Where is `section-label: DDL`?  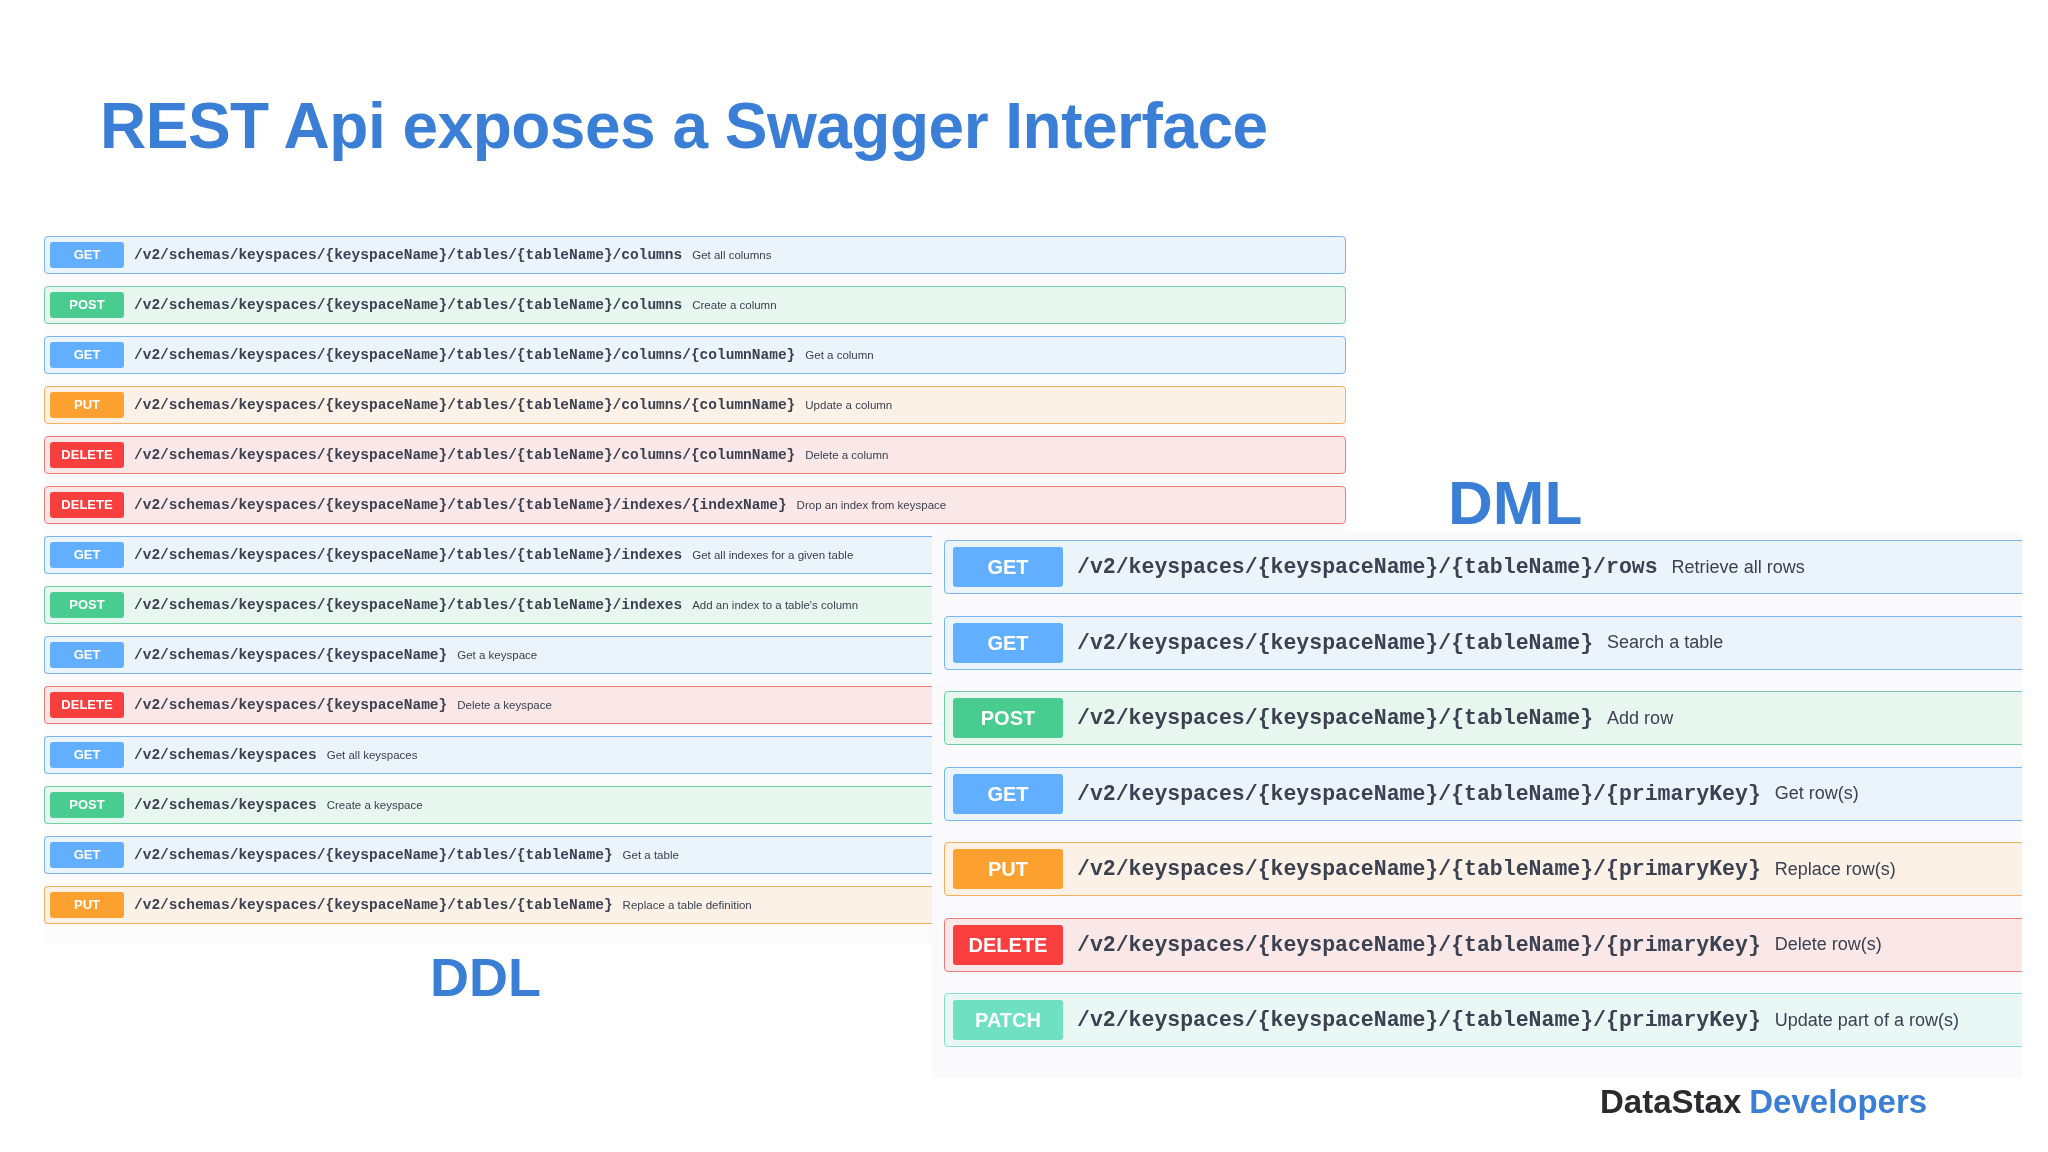
section-label: DDL is located at coordinates (485, 977).